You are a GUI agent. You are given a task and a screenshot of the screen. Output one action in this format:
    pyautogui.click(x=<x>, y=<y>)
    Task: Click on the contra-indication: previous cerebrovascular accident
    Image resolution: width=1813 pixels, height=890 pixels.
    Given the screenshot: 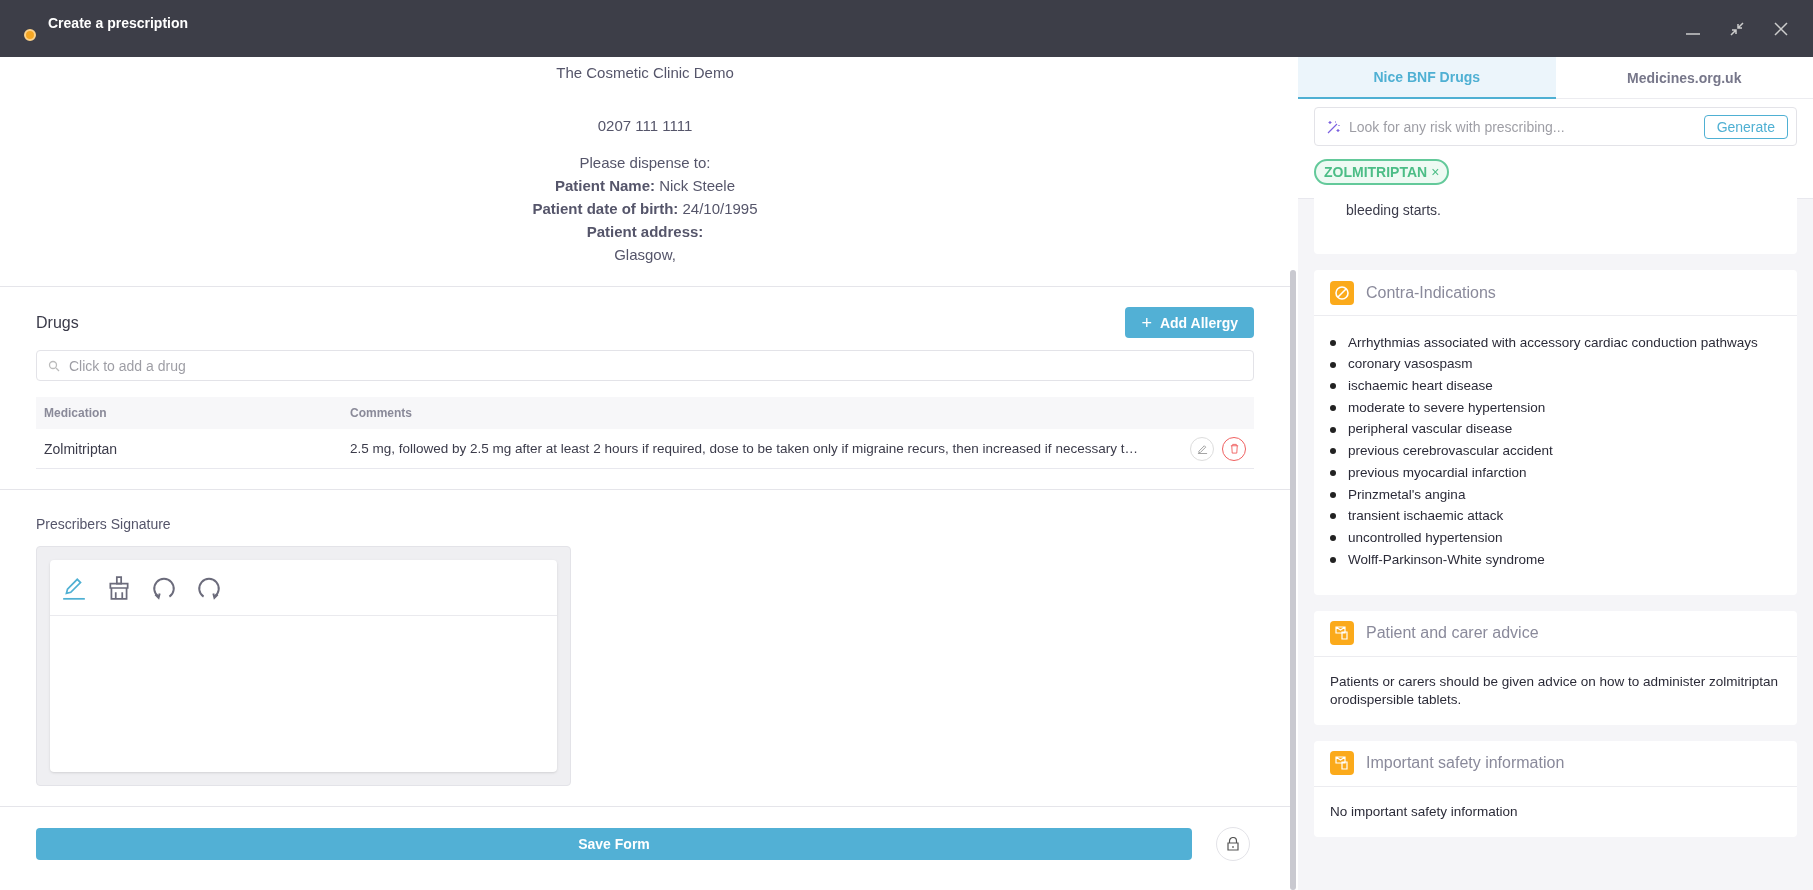 What is the action you would take?
    pyautogui.click(x=1450, y=451)
    